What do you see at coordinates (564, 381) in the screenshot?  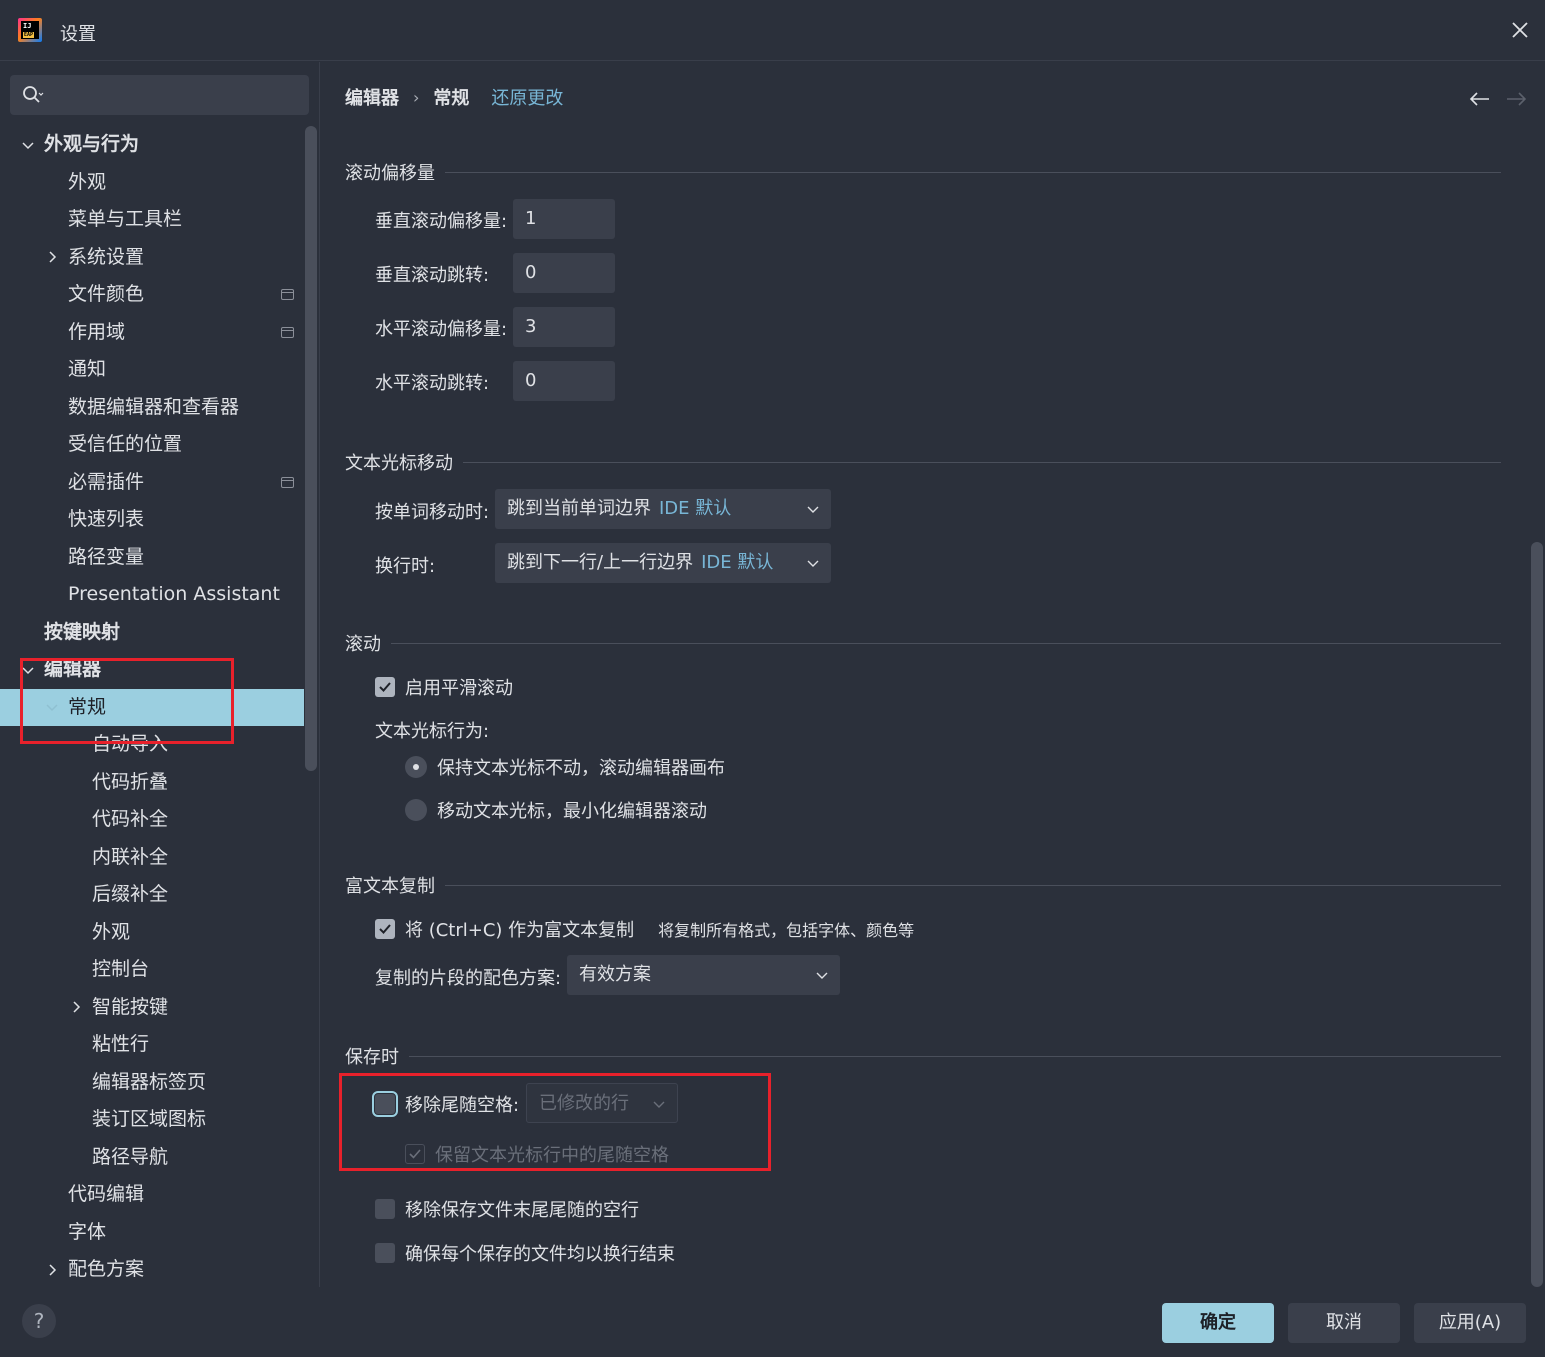 I see `horizontal-scroll-jump-input: 0` at bounding box center [564, 381].